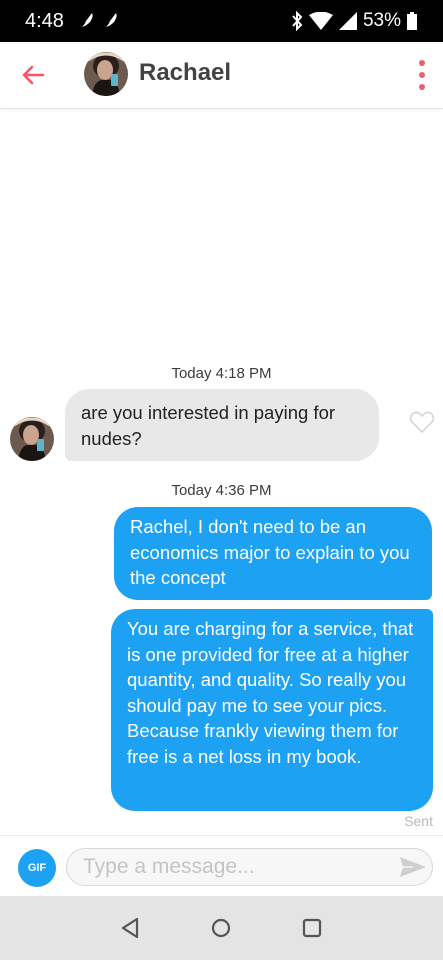 The height and width of the screenshot is (960, 443). Describe the element at coordinates (347, 21) in the screenshot. I see `signal-icon` at that location.